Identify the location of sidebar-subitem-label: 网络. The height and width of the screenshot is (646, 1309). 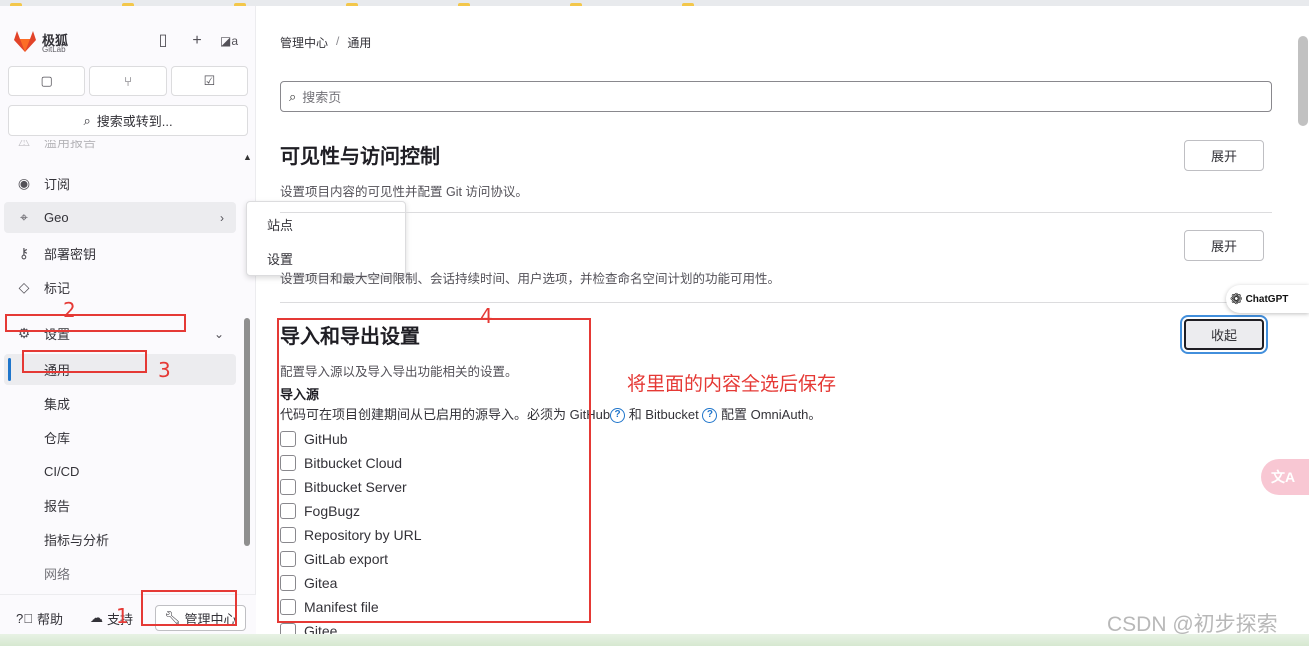
(57, 574).